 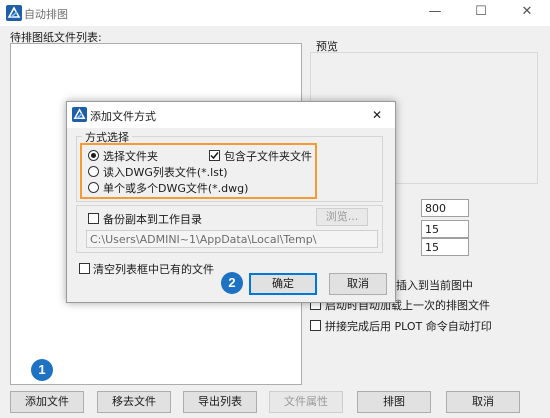 I want to click on step-badge-2: 2, so click(x=232, y=283).